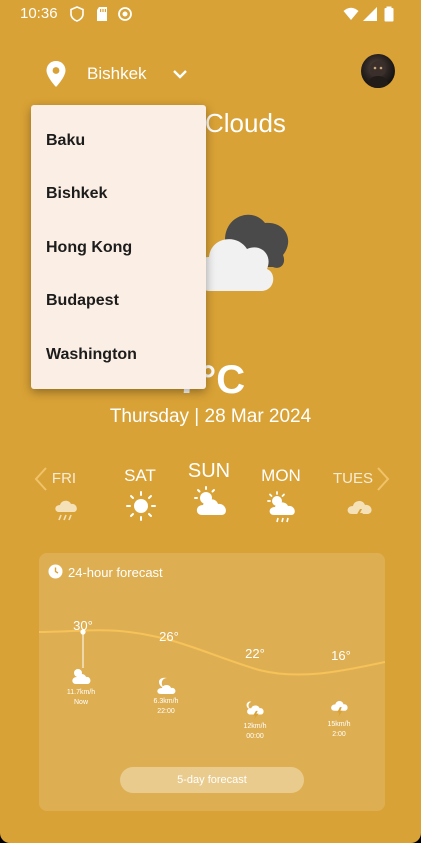 This screenshot has width=421, height=843. What do you see at coordinates (255, 653) in the screenshot?
I see `hour-temp: 22°` at bounding box center [255, 653].